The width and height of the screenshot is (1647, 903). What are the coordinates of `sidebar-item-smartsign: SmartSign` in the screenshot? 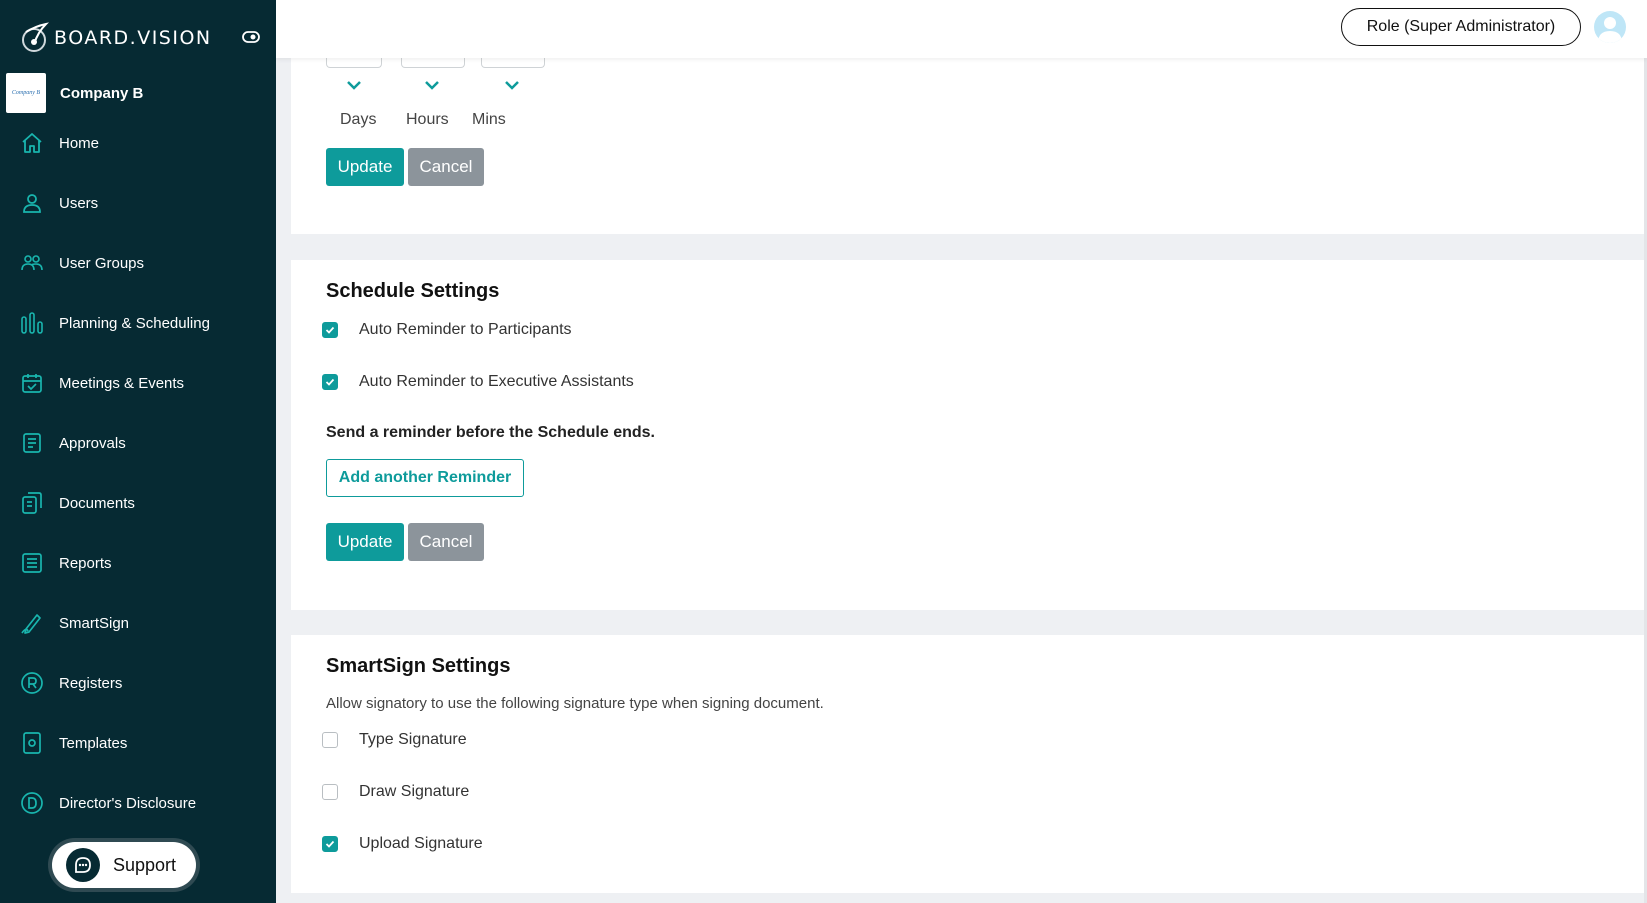 It's located at (138, 623).